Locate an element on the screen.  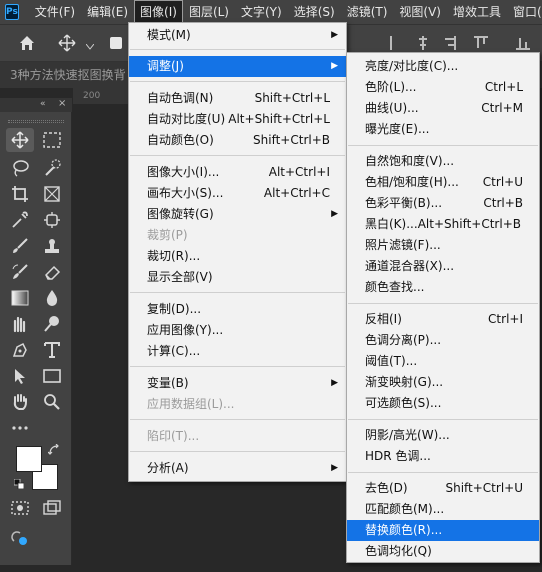
home-icon is located at coordinates (27, 43).